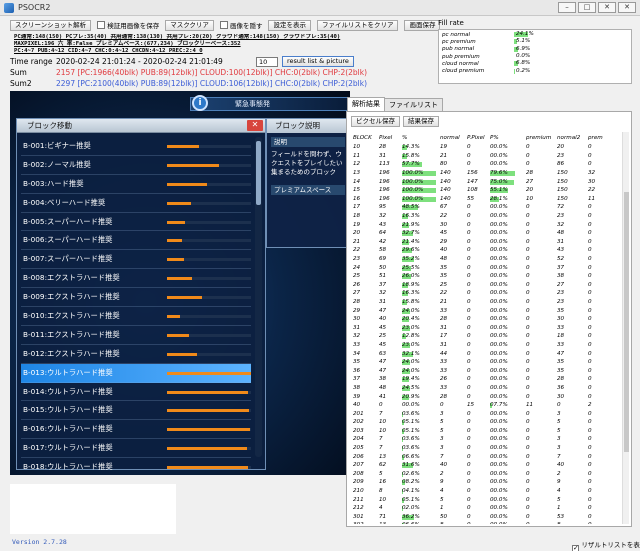 This screenshot has width=640, height=551. I want to click on table-row: 210 8 04.1% 4 0 00.0% 0 4 0, so click(488, 491).